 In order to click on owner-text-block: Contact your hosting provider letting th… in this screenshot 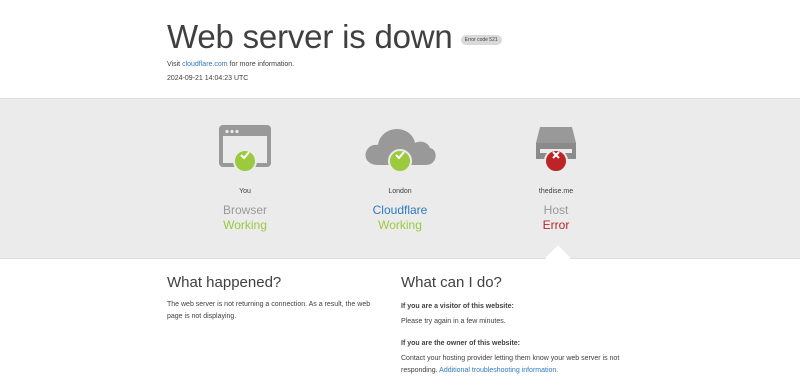, I will do `click(518, 365)`.